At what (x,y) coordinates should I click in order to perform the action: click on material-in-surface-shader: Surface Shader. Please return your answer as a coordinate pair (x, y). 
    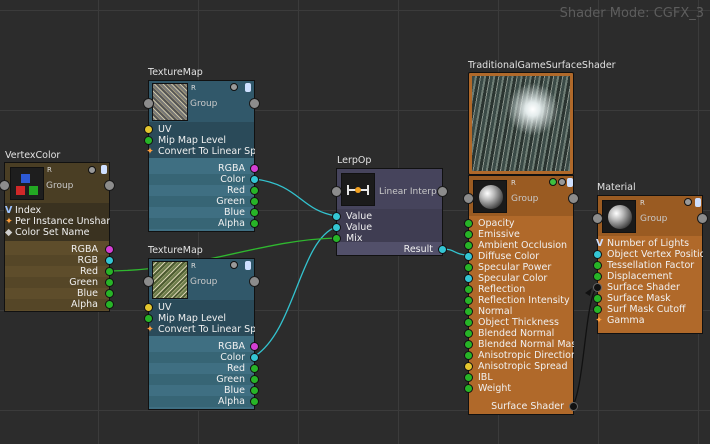
    Looking at the image, I should click on (647, 287).